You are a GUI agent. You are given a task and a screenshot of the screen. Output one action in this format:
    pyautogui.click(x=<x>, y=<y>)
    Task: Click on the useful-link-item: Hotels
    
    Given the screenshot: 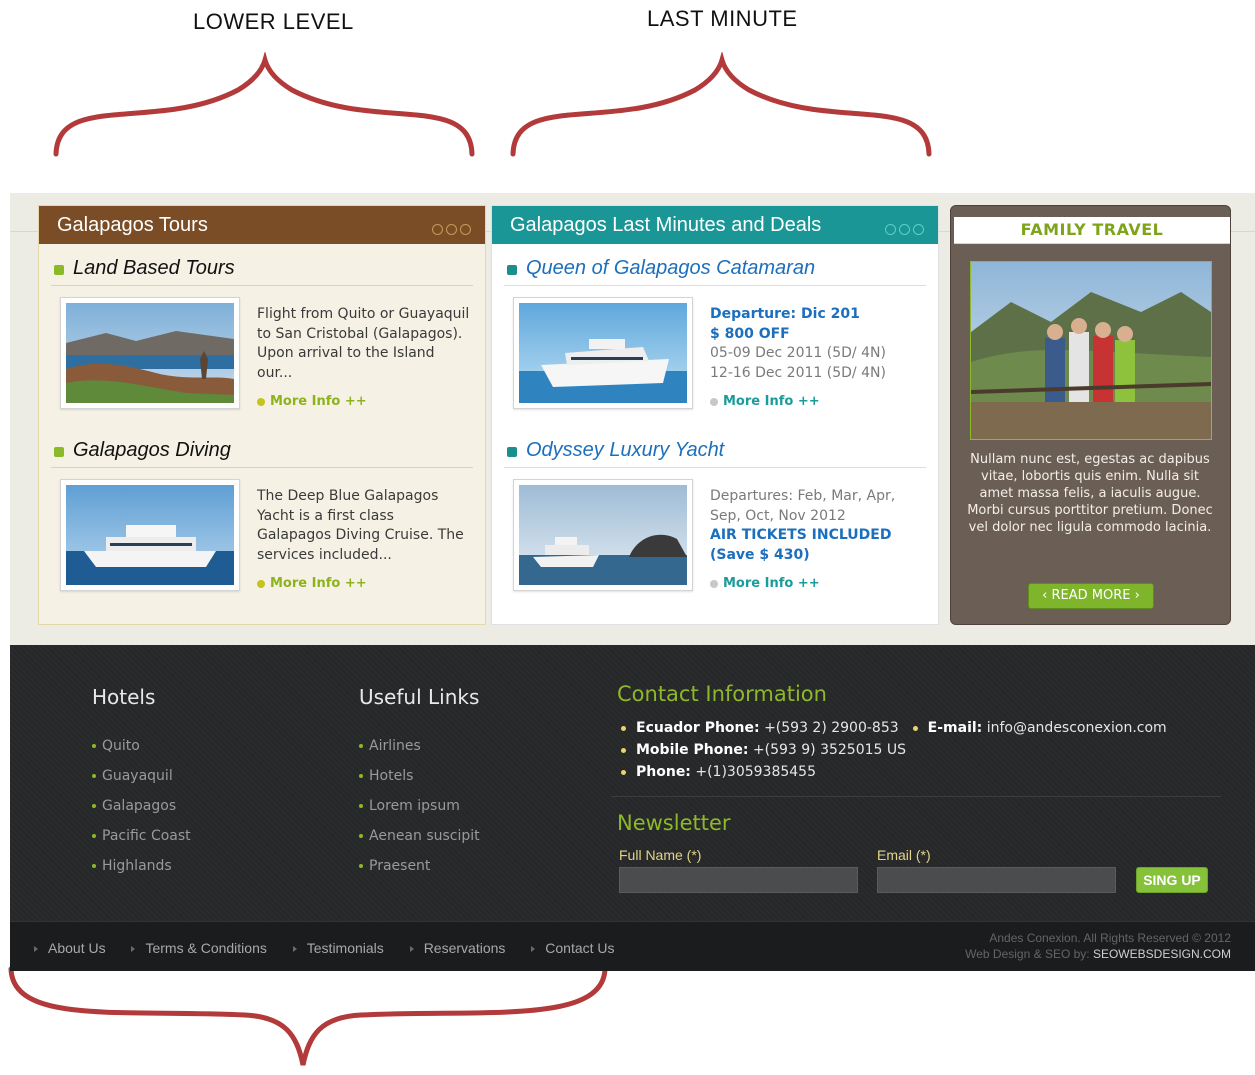 What is the action you would take?
    pyautogui.click(x=419, y=783)
    